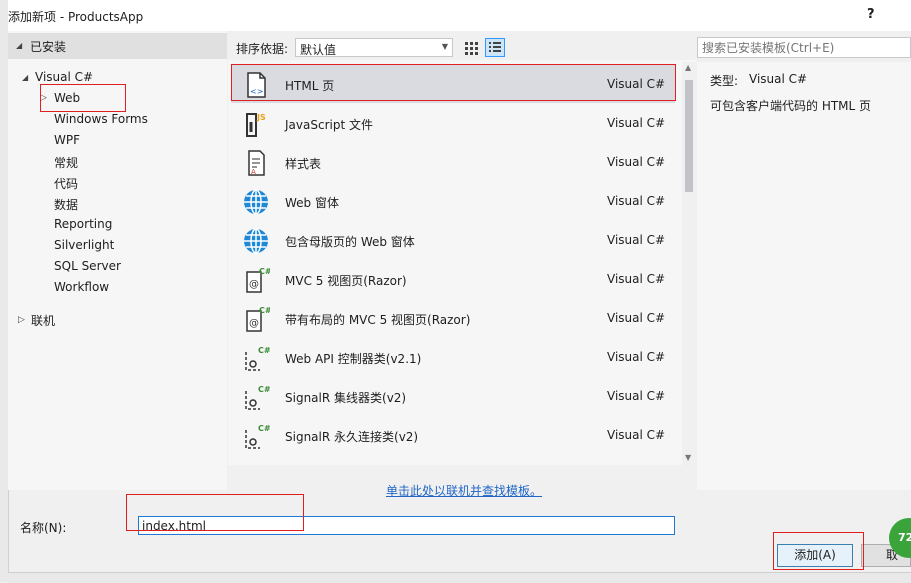  What do you see at coordinates (444, 46) in the screenshot?
I see `chevron-down-icon: ▼` at bounding box center [444, 46].